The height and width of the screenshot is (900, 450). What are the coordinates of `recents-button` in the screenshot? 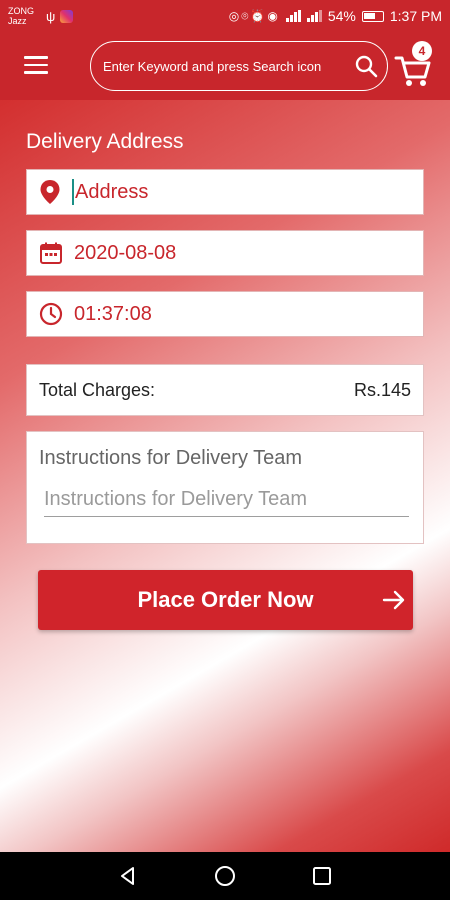 It's located at (322, 876).